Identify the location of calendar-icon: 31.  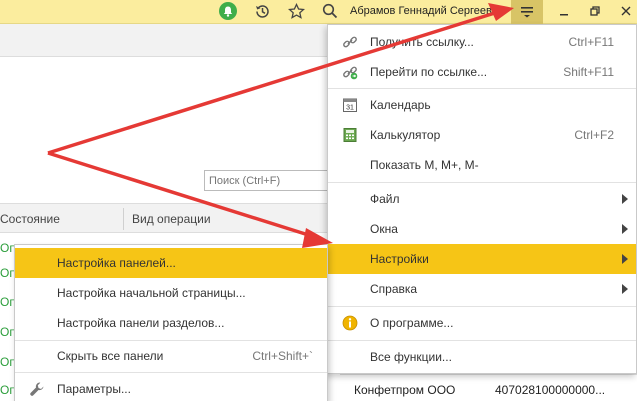
(350, 105).